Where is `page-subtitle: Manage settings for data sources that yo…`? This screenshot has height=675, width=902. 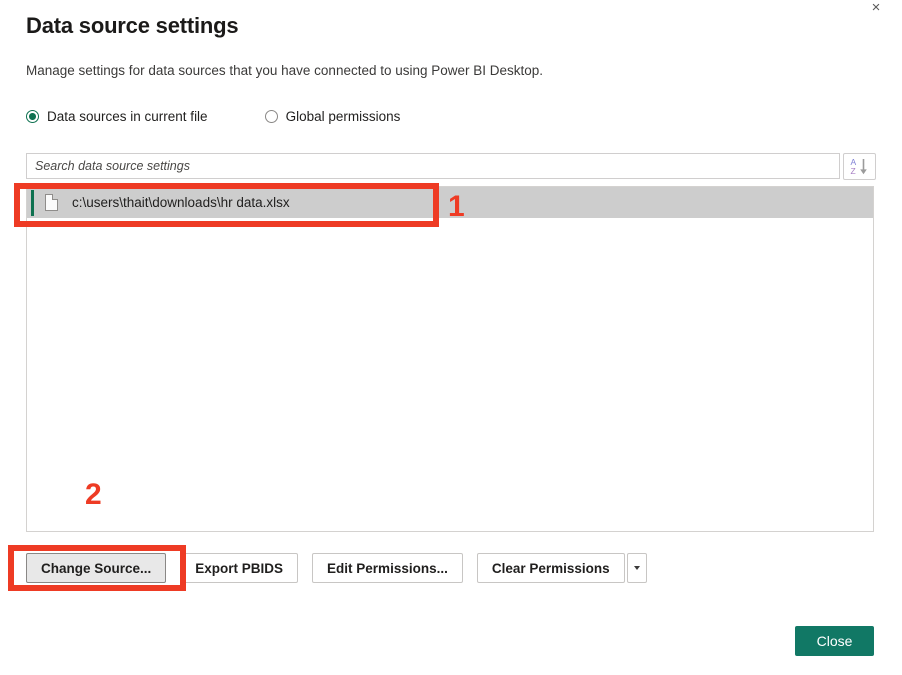 page-subtitle: Manage settings for data sources that yo… is located at coordinates (285, 70).